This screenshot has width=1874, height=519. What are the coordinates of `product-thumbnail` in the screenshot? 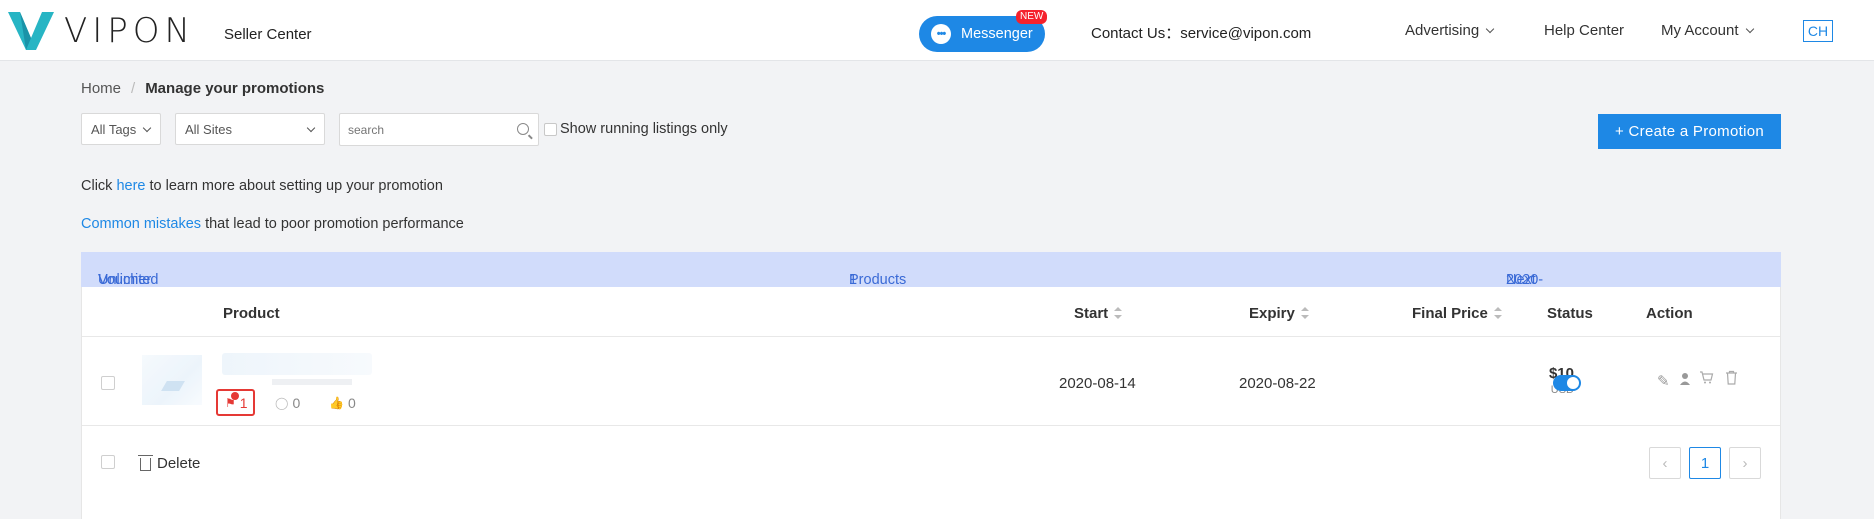 It's located at (172, 380).